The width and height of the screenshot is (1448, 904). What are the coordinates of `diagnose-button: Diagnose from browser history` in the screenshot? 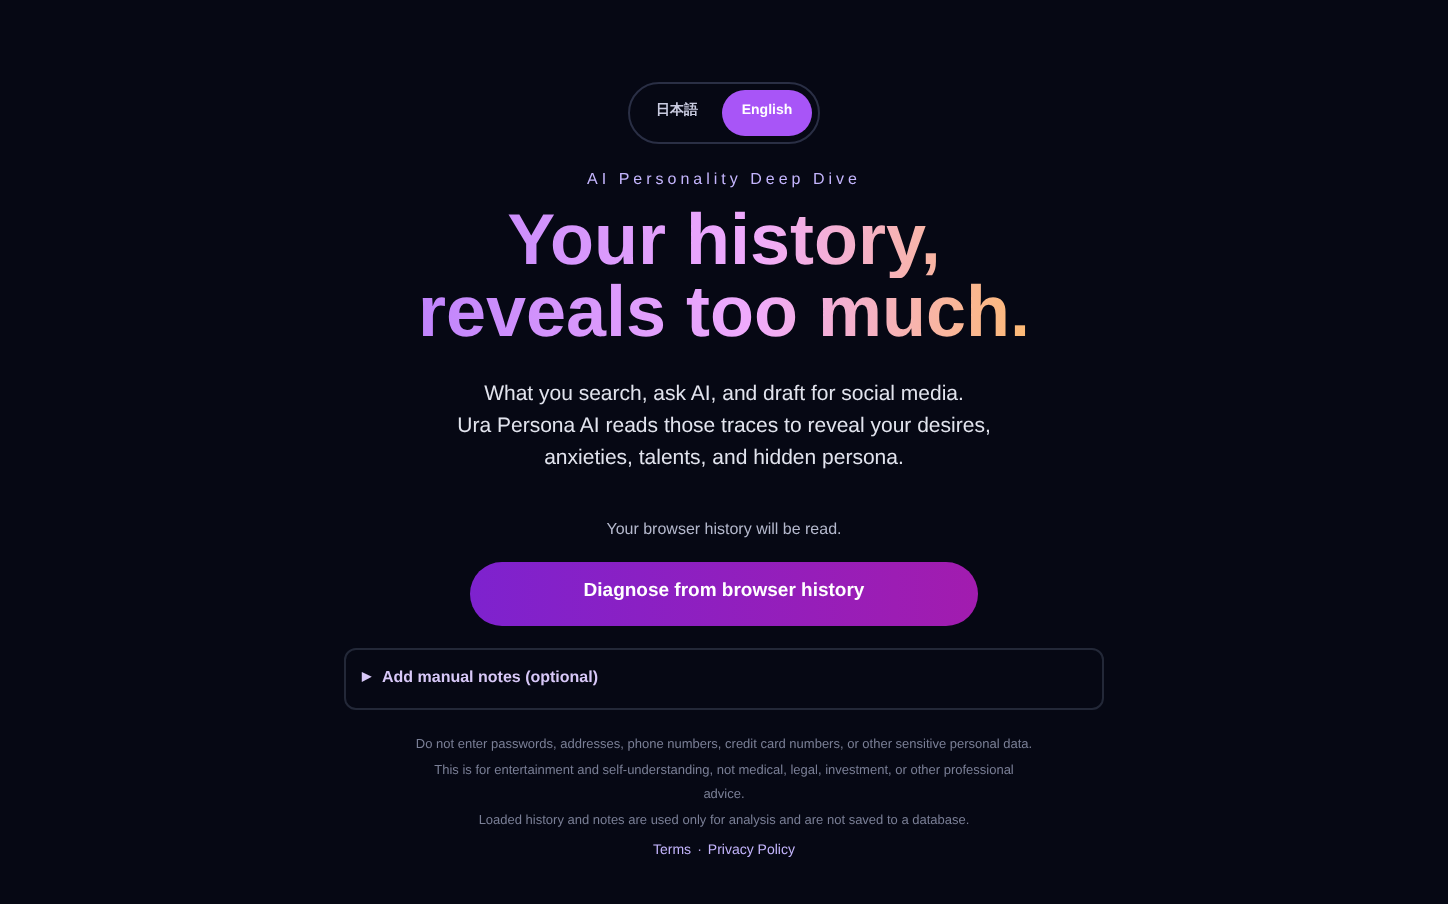 It's located at (724, 593).